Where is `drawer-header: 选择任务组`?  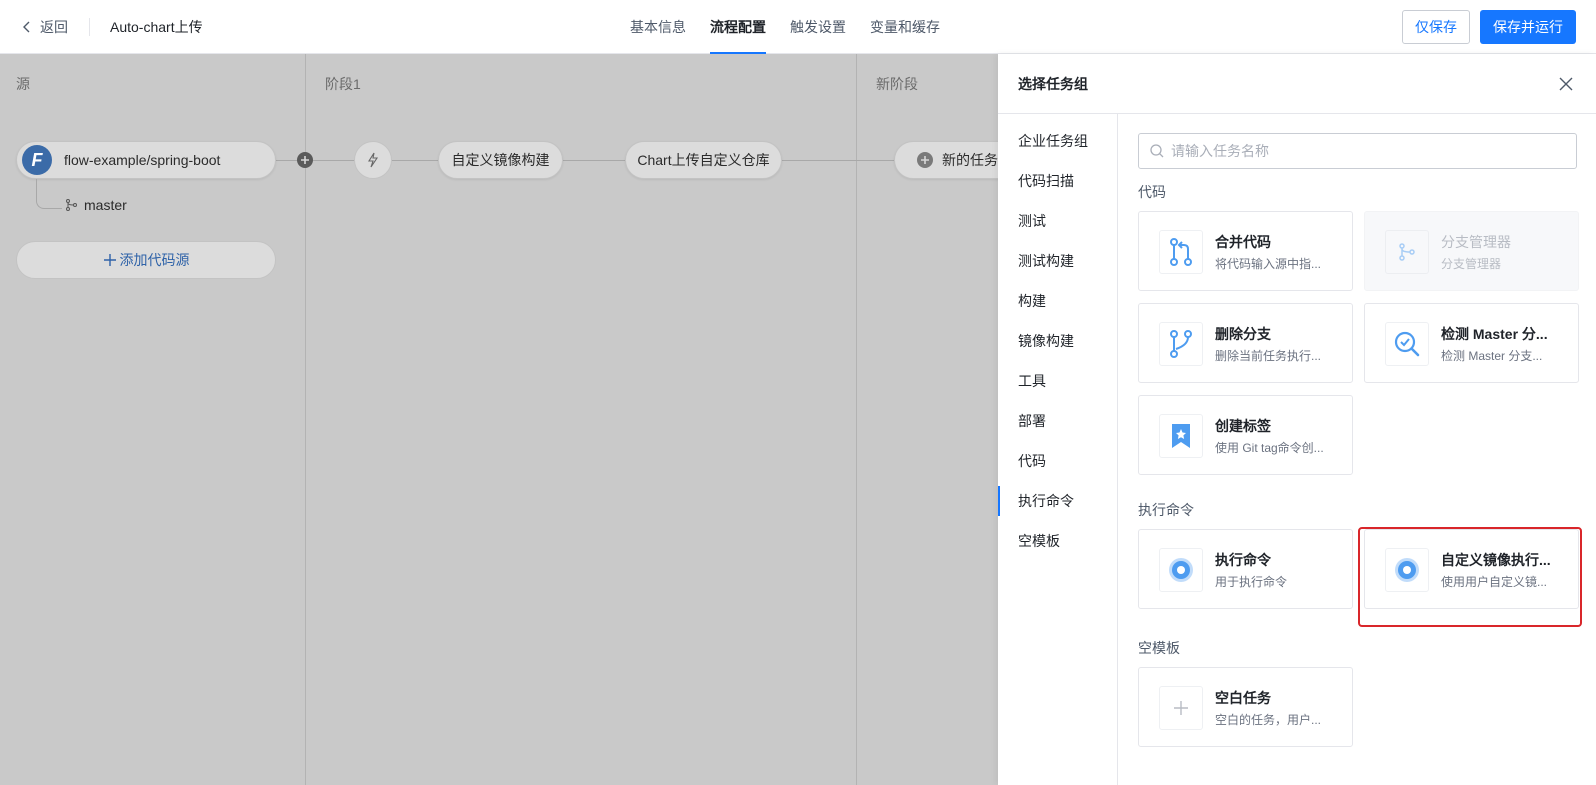
drawer-header: 选择任务组 is located at coordinates (1297, 84).